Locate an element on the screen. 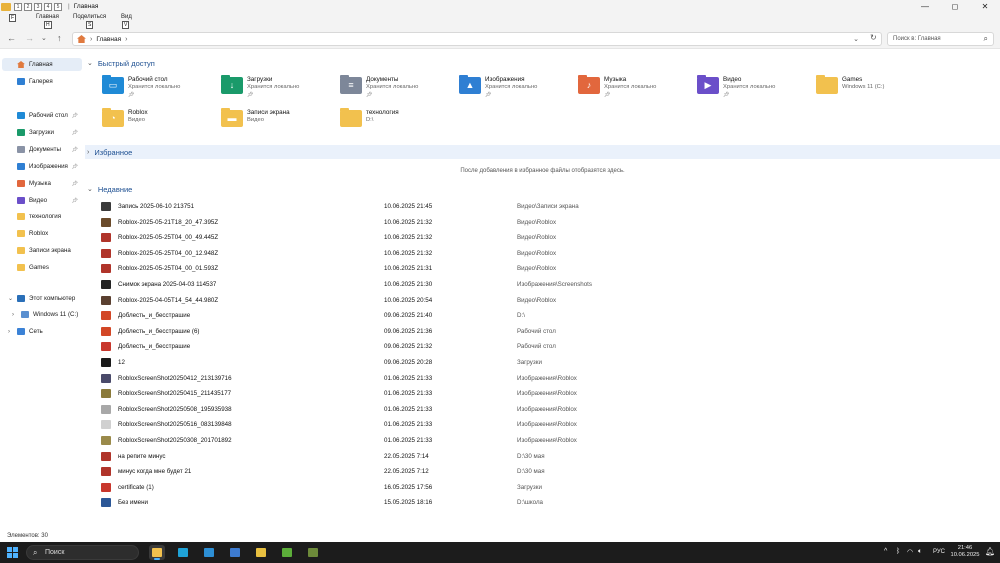 The height and width of the screenshot is (563, 1000). qat-key-3: 3 is located at coordinates (38, 6).